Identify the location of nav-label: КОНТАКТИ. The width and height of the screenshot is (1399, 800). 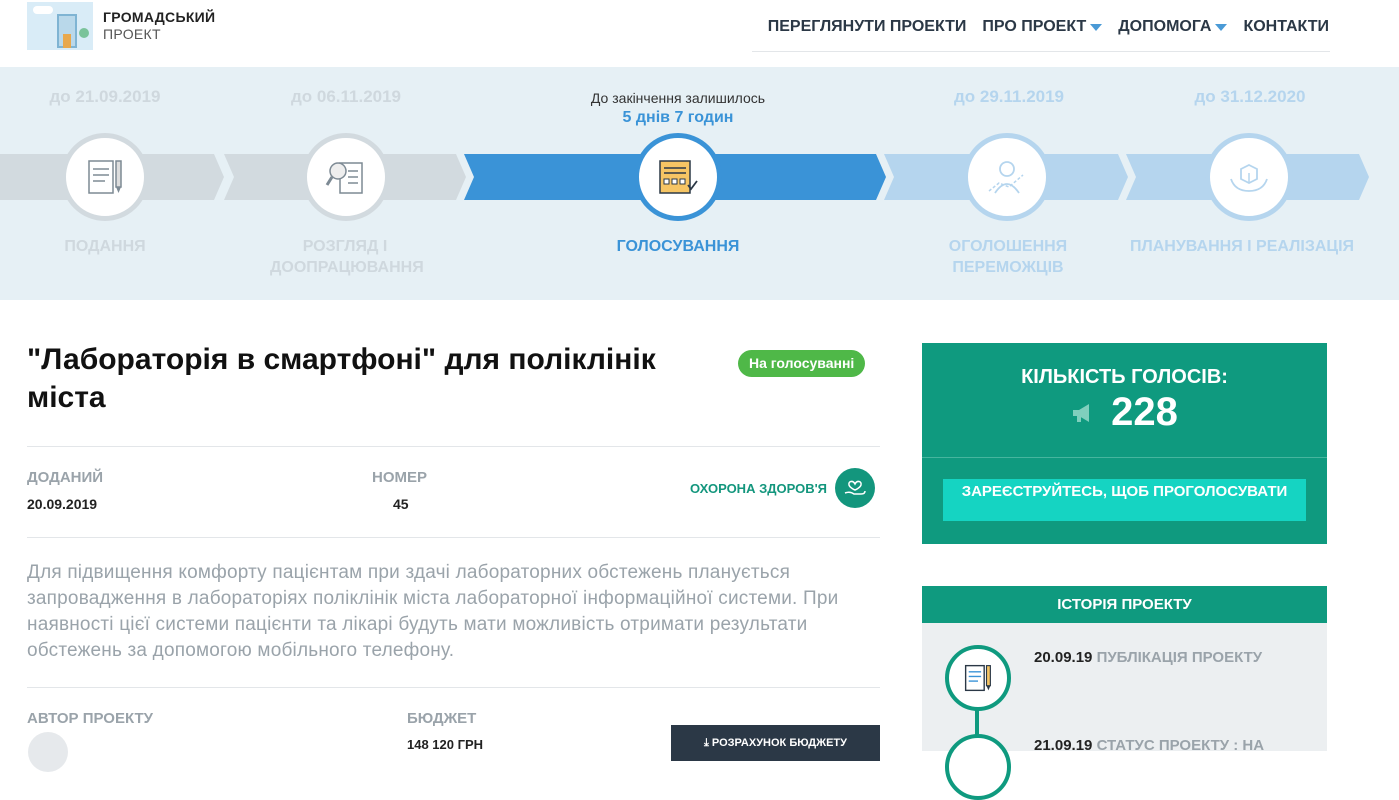
(1286, 26).